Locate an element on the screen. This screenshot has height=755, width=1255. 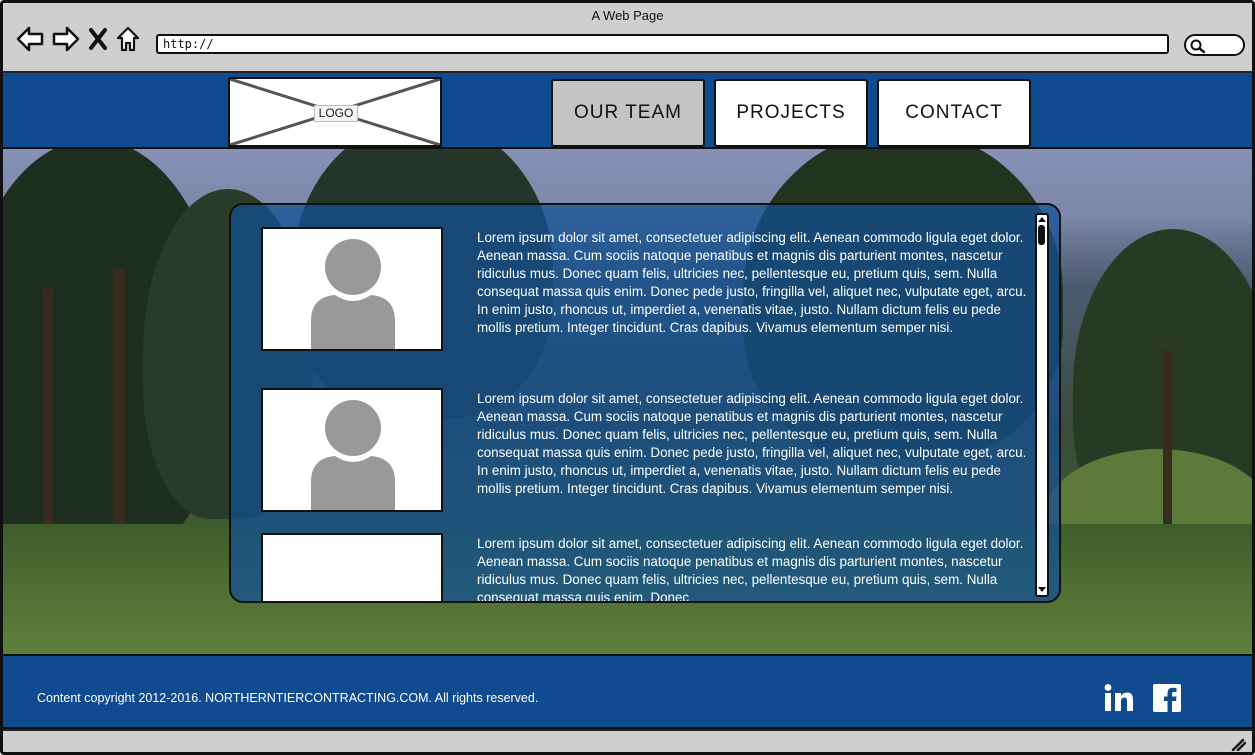
browser-search-field is located at coordinates (1214, 45).